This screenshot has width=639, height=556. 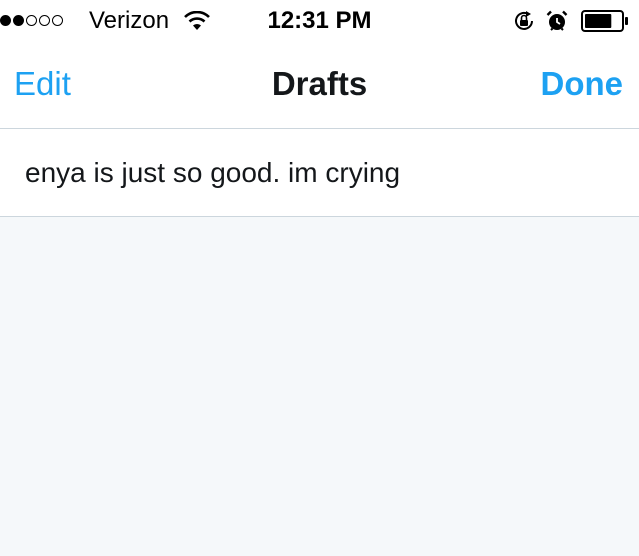 I want to click on battery-level-fill, so click(x=598, y=21).